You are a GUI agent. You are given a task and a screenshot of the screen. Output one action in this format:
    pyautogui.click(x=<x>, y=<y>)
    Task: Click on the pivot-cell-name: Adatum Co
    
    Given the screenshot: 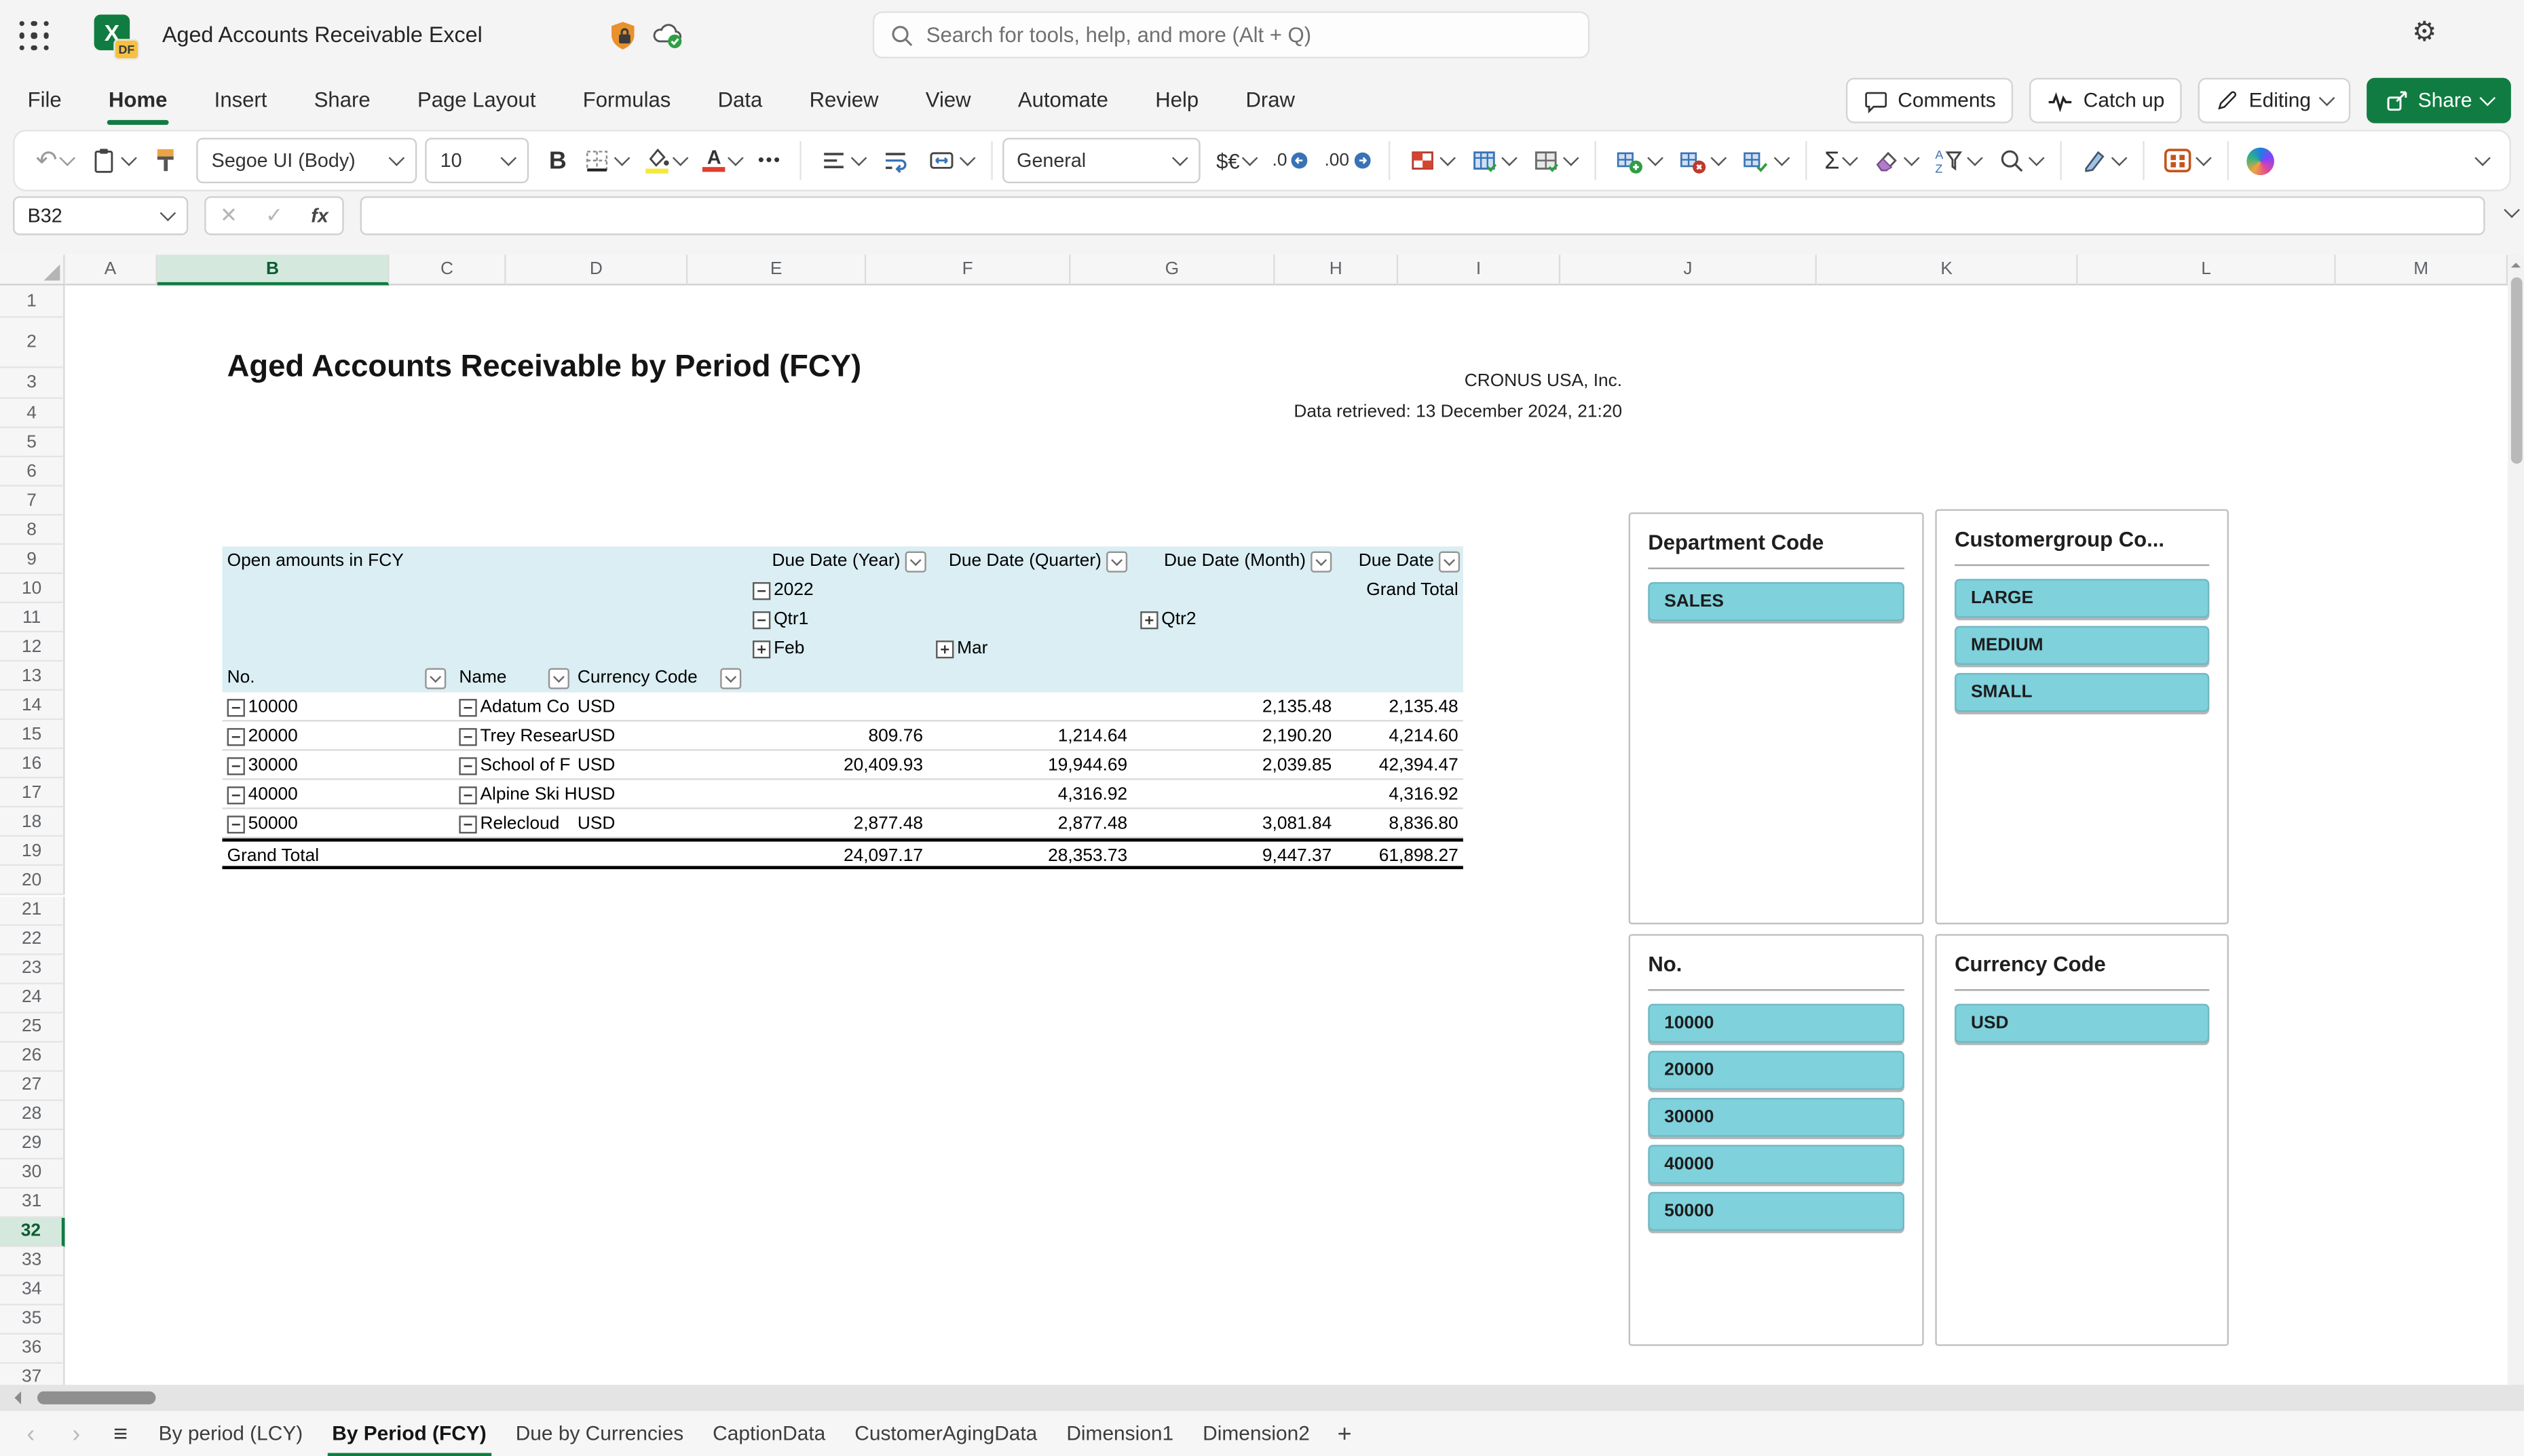 What is the action you would take?
    pyautogui.click(x=514, y=708)
    